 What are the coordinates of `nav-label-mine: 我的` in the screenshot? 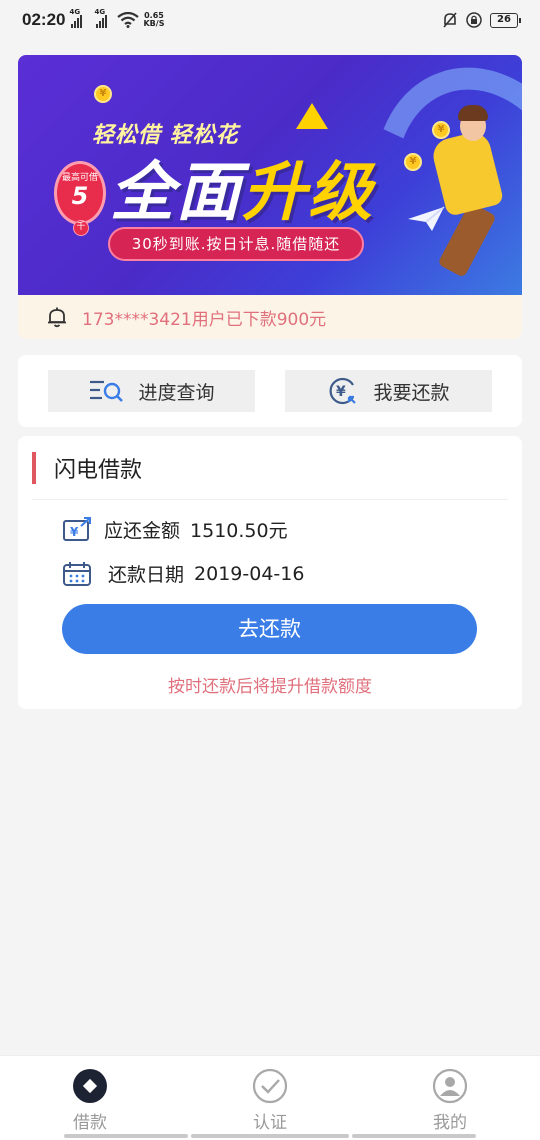 It's located at (450, 1123).